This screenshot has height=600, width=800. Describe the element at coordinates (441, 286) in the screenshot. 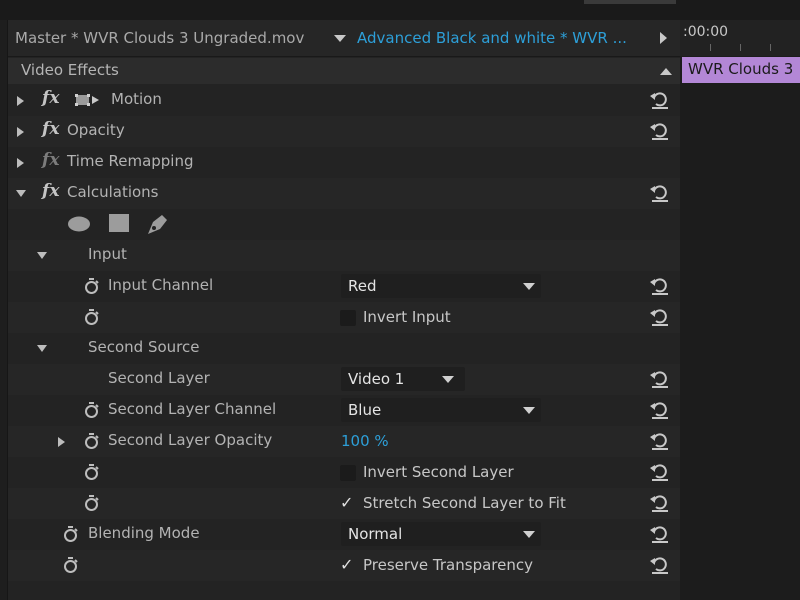

I see `input-channel-dropdown: Red` at that location.